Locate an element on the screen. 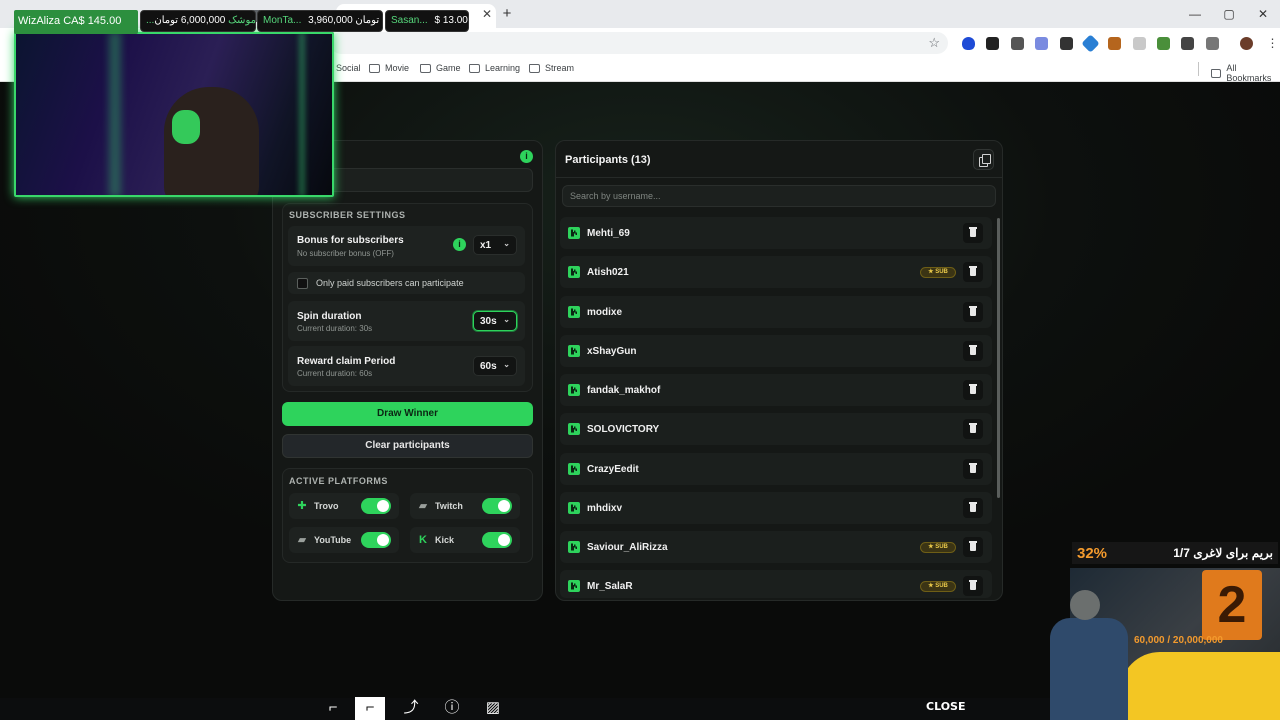 The width and height of the screenshot is (1280, 720). donation-ticker-item: ...موشک 6,000,000 تومان is located at coordinates (198, 21).